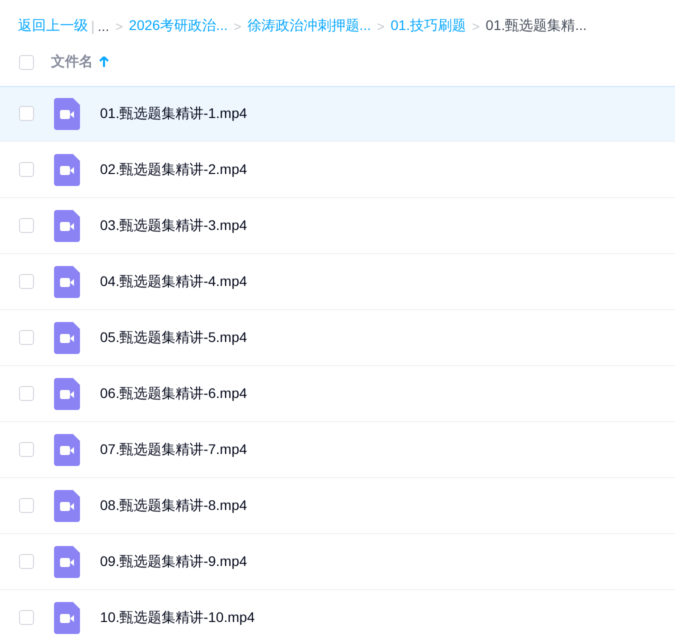 The image size is (675, 644). I want to click on select-all-checkbox, so click(26, 62).